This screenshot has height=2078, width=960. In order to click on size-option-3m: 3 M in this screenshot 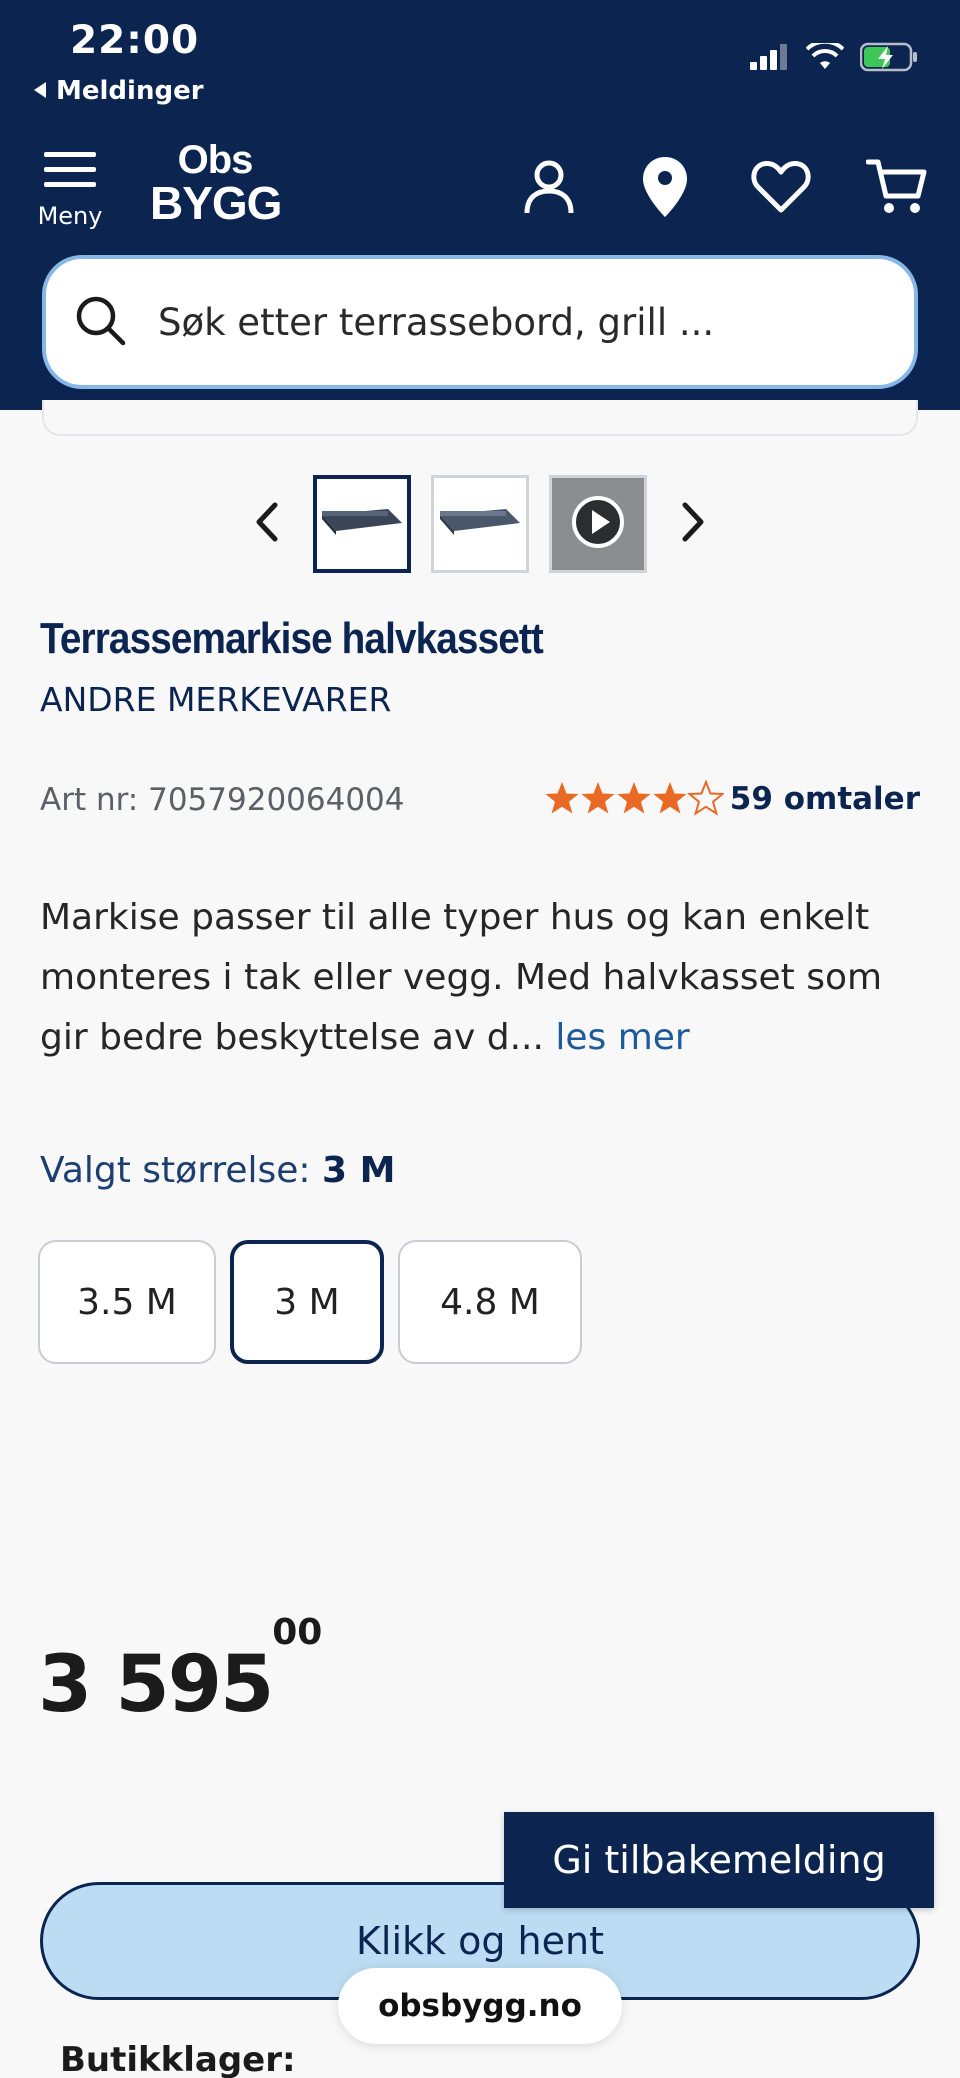, I will do `click(307, 1302)`.